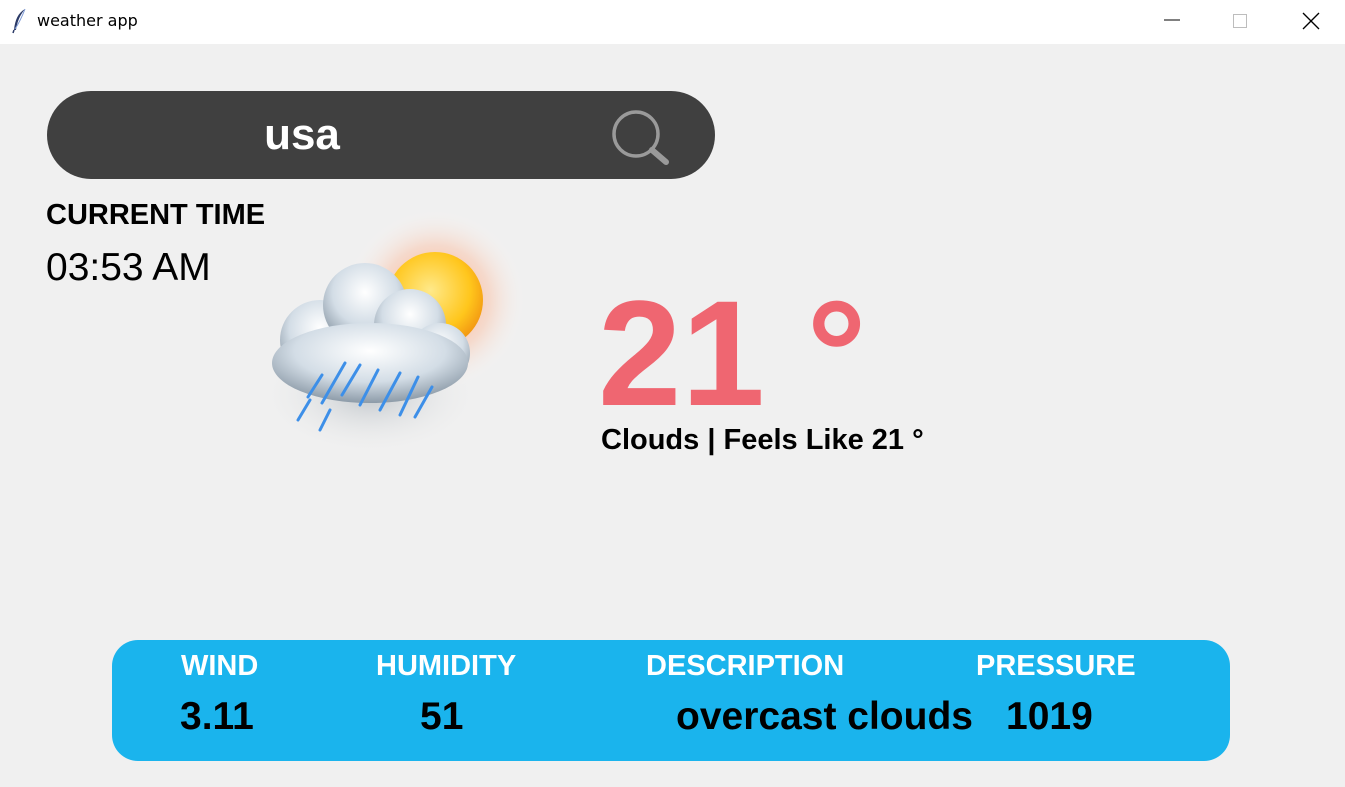 The height and width of the screenshot is (787, 1345). I want to click on minimize-button, so click(1172, 22).